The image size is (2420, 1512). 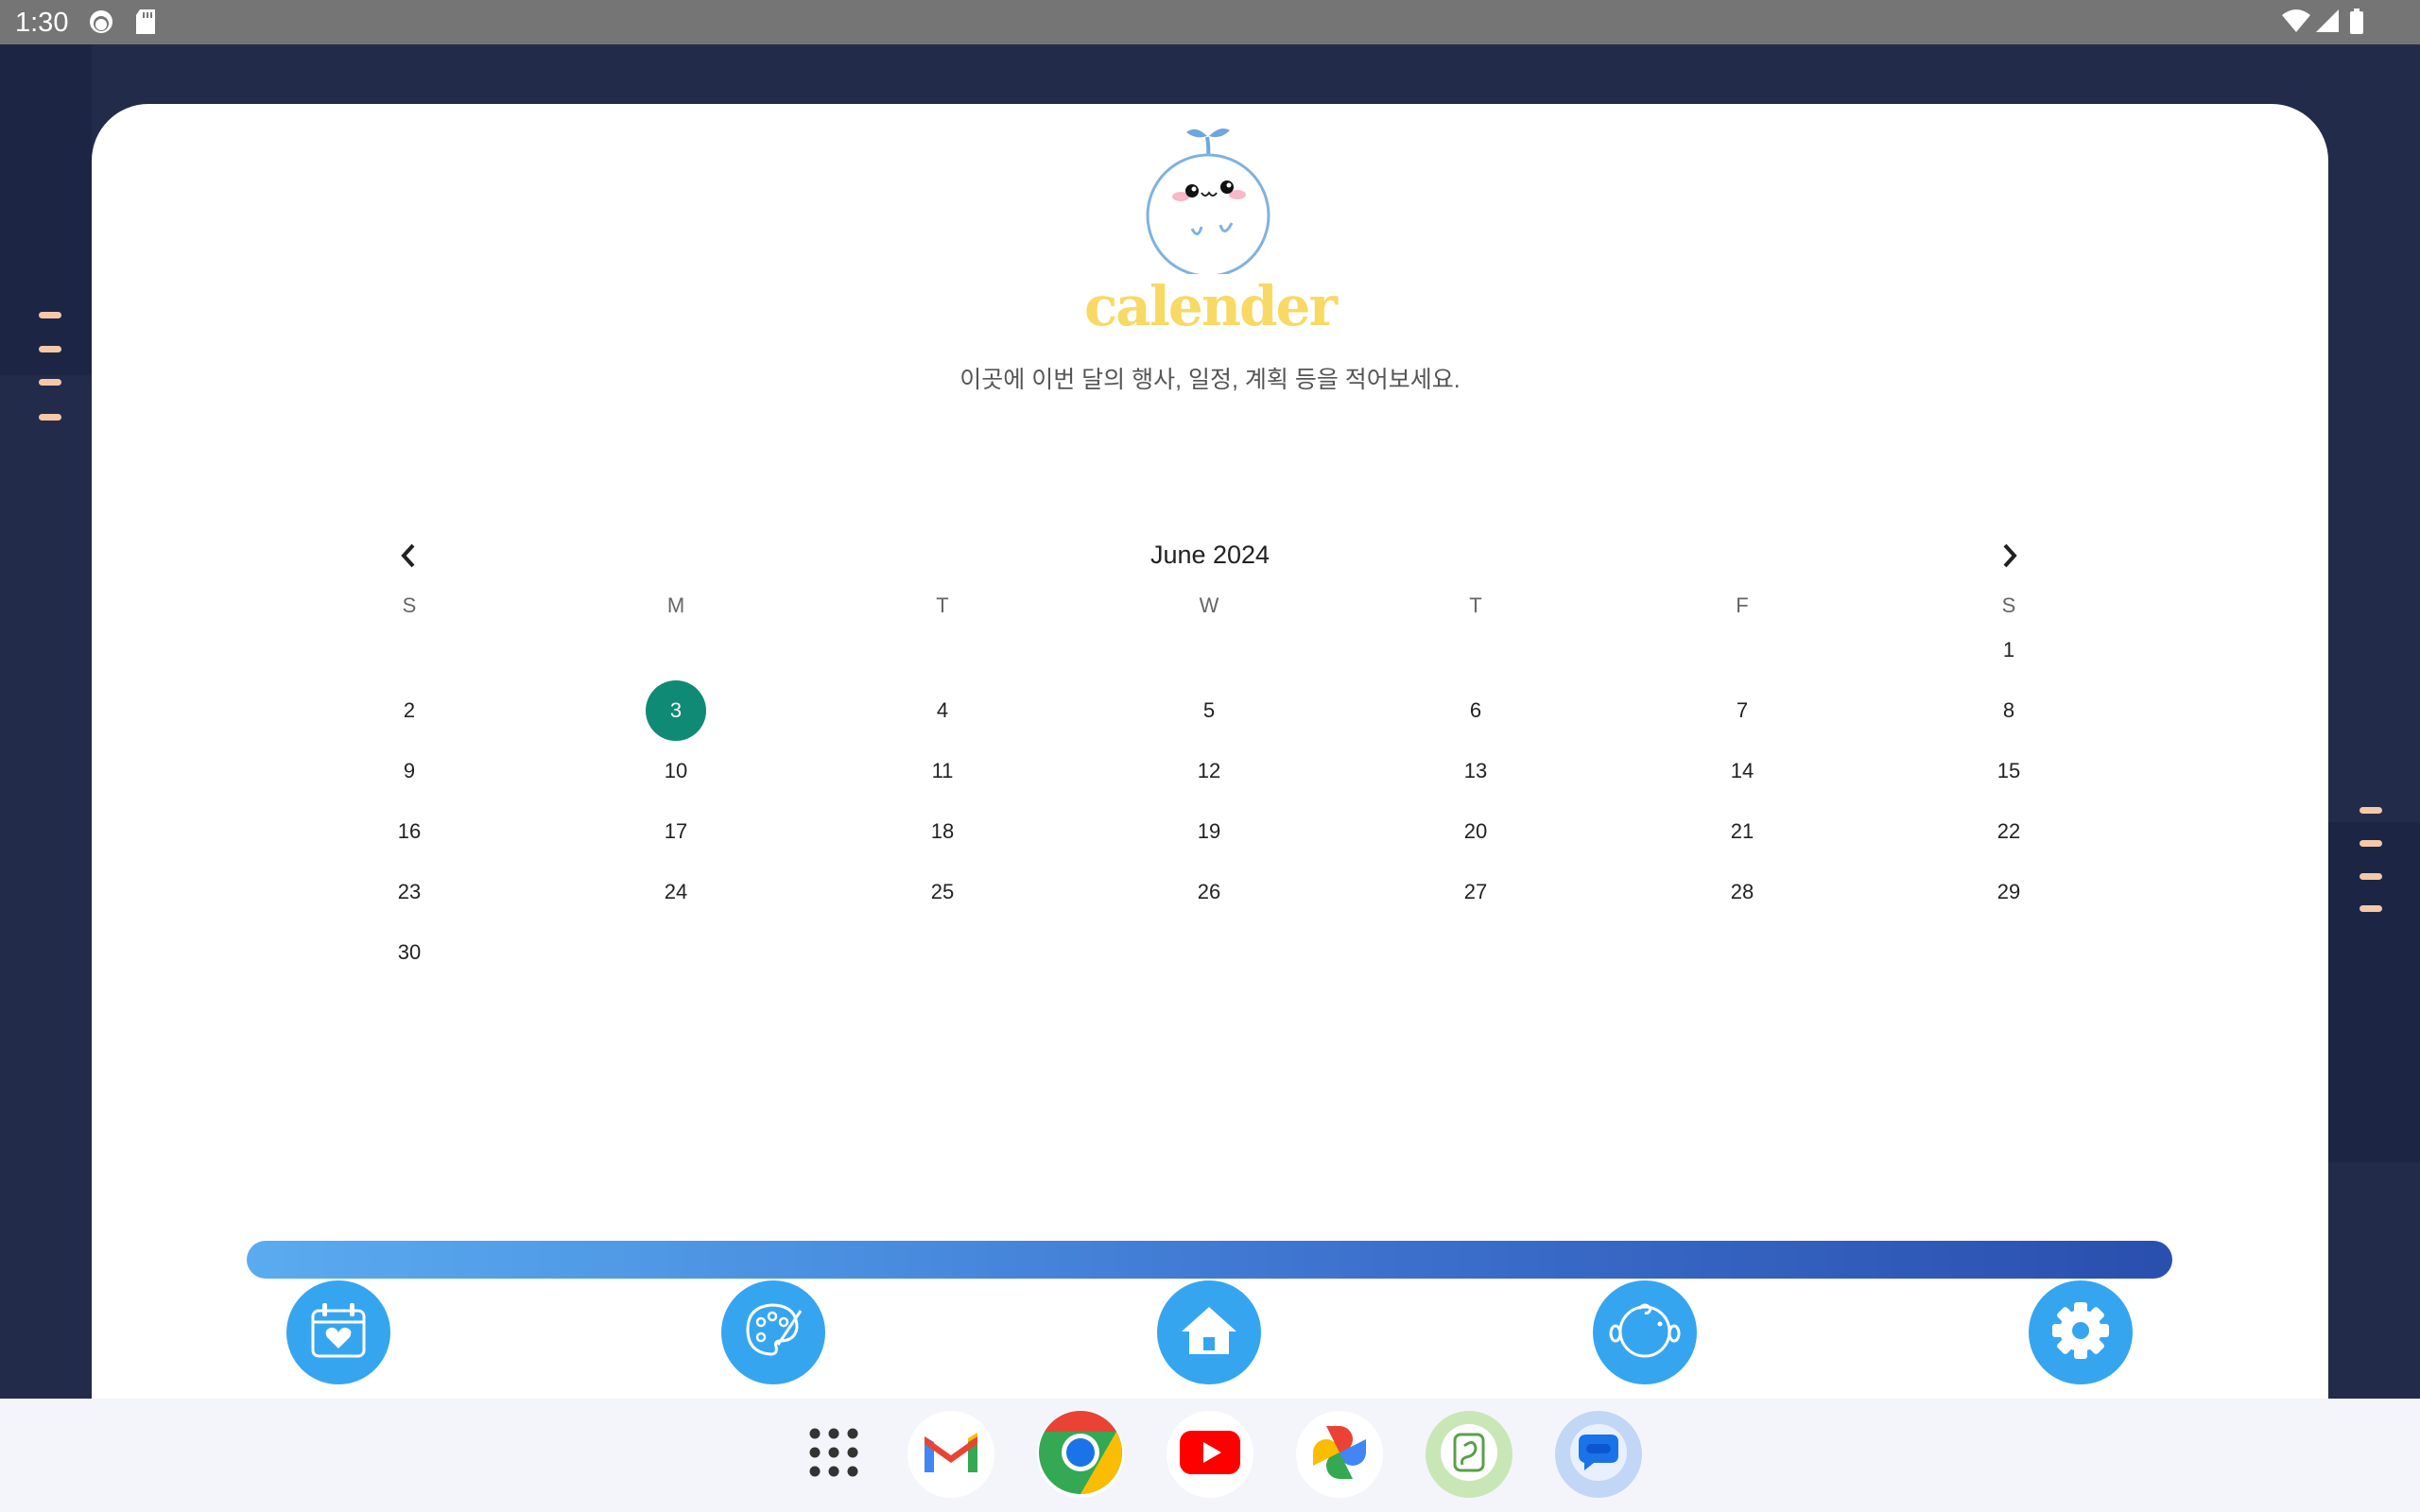 What do you see at coordinates (409, 710) in the screenshot?
I see `calendar-day: 2` at bounding box center [409, 710].